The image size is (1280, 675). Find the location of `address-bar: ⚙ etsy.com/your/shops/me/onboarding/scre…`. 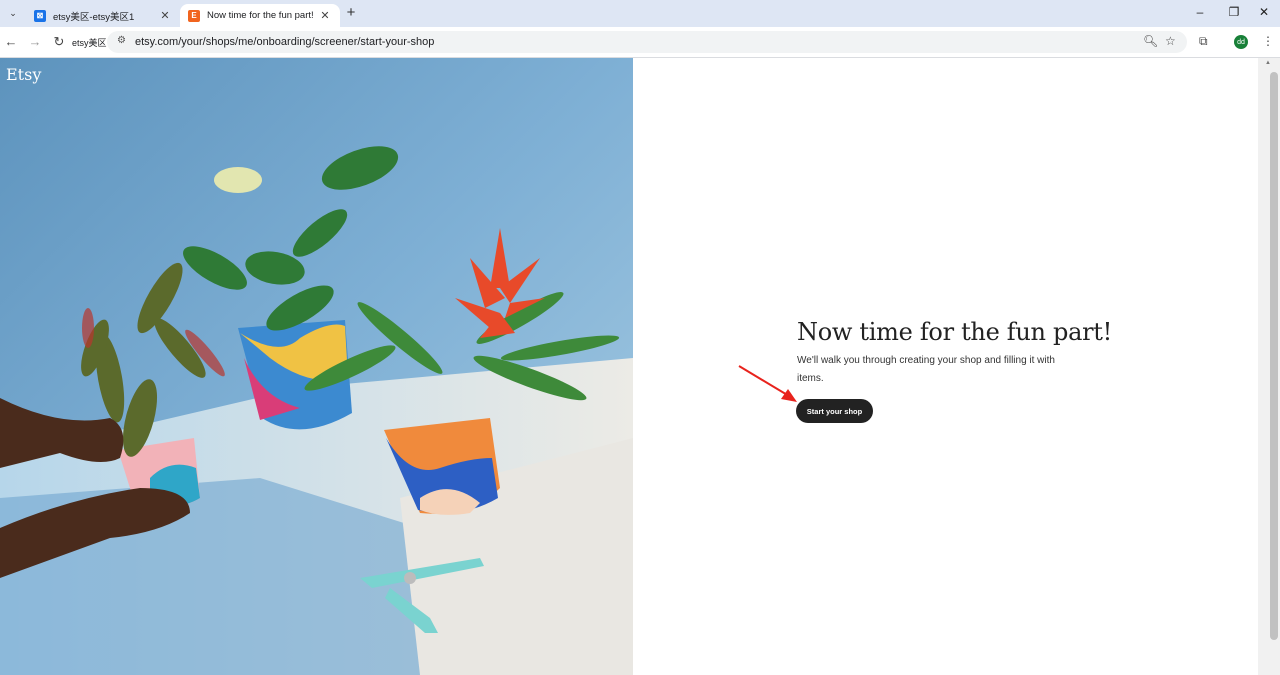

address-bar: ⚙ etsy.com/your/shops/me/onboarding/scre… is located at coordinates (647, 42).